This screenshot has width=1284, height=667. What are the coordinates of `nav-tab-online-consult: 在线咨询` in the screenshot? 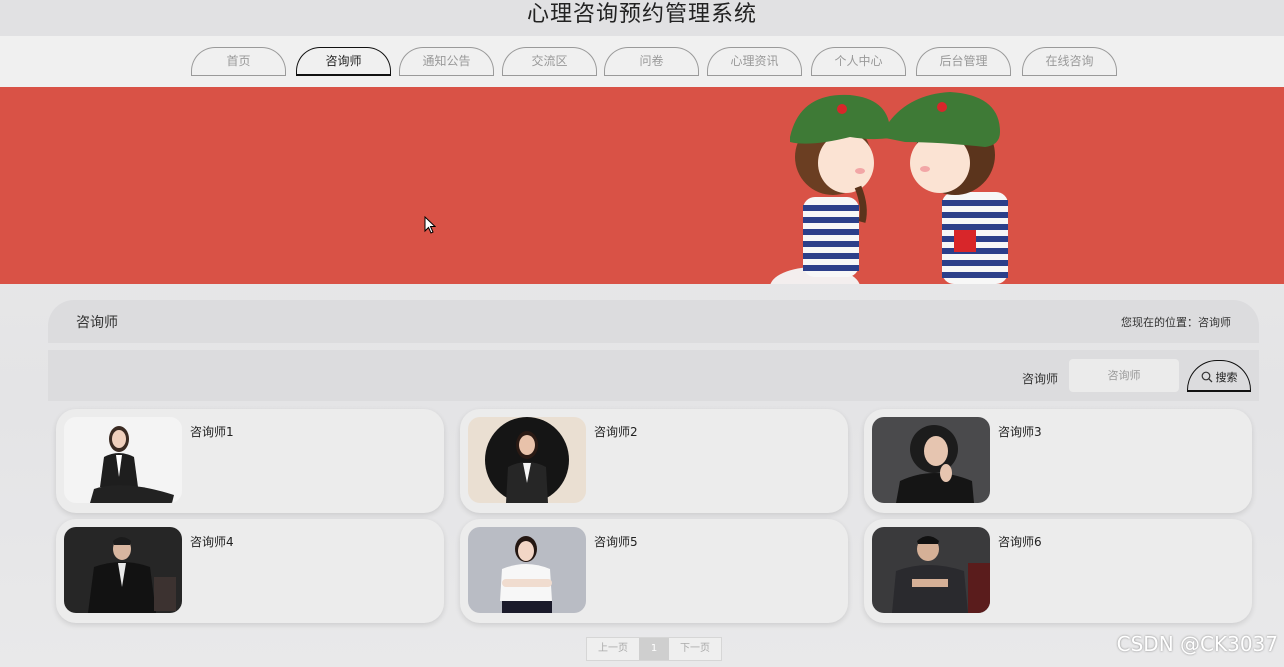 It's located at (1069, 61).